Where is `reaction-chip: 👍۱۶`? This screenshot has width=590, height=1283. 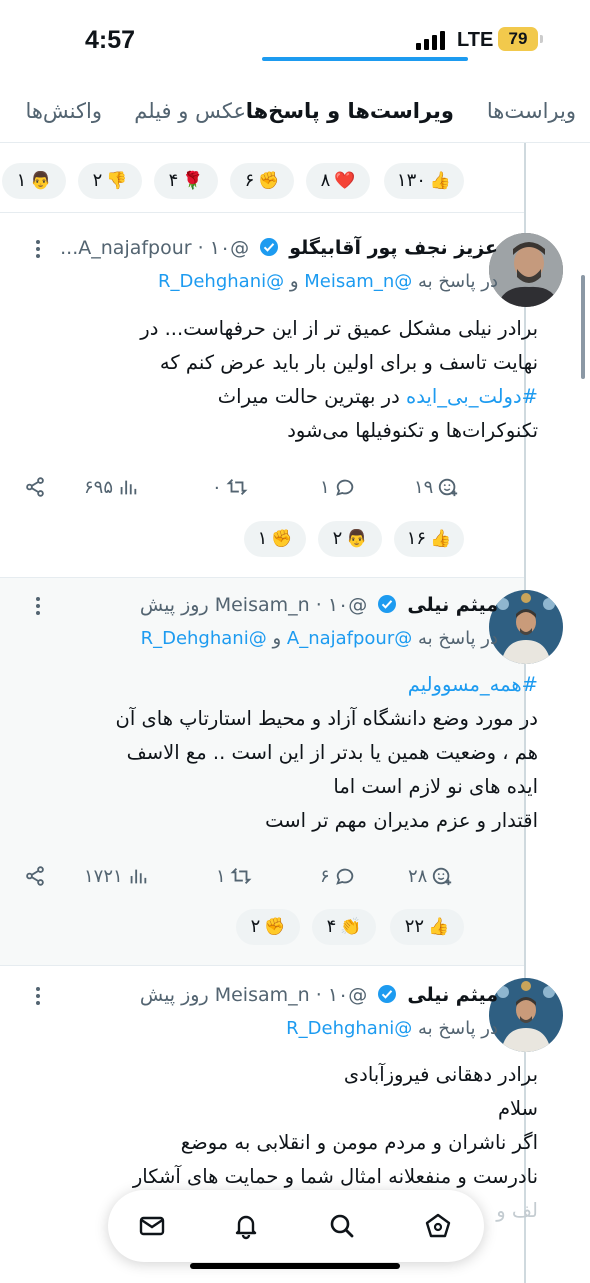
reaction-chip: 👍۱۶ is located at coordinates (429, 539).